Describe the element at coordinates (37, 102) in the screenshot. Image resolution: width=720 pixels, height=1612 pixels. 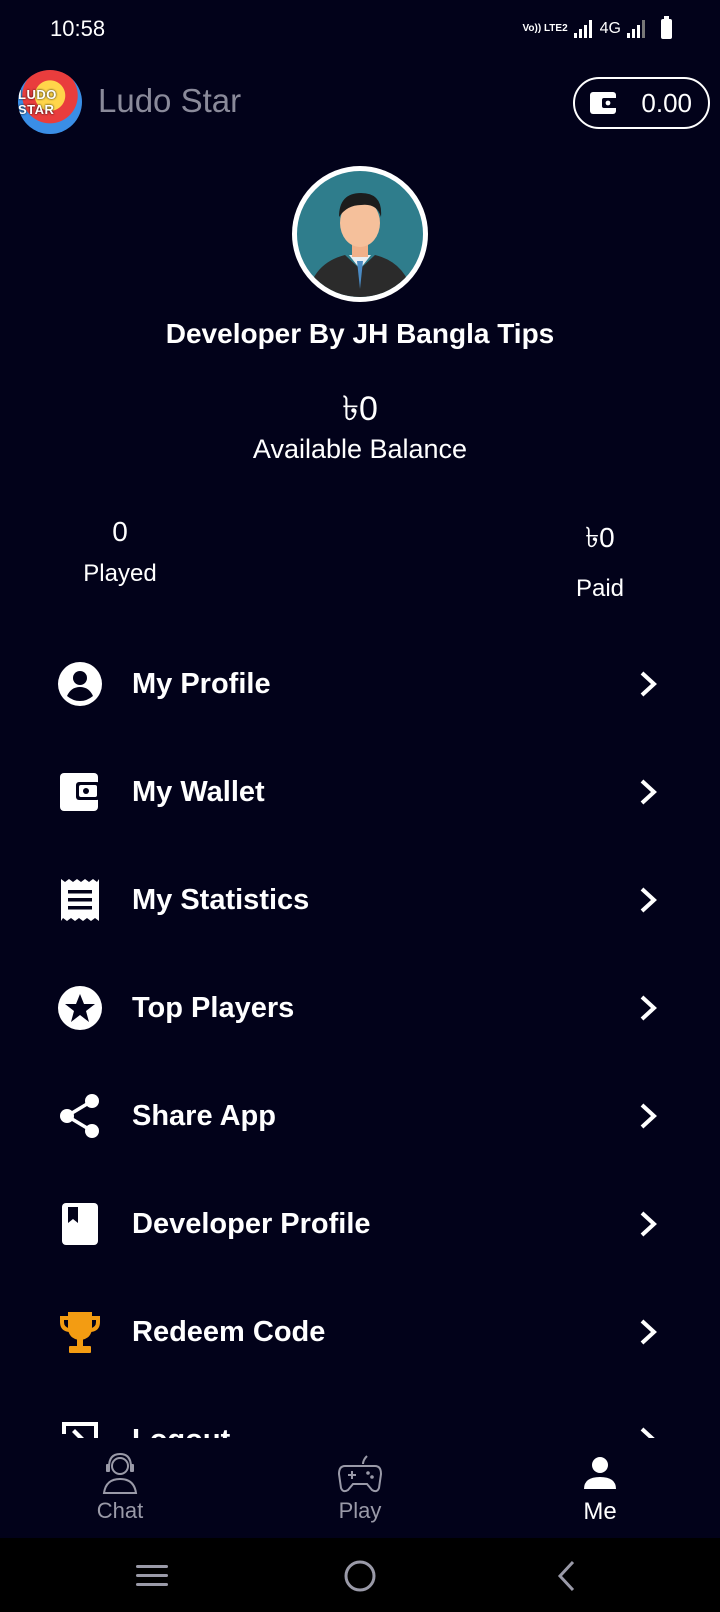
I see `app-logo-text: LUDO STAR` at that location.